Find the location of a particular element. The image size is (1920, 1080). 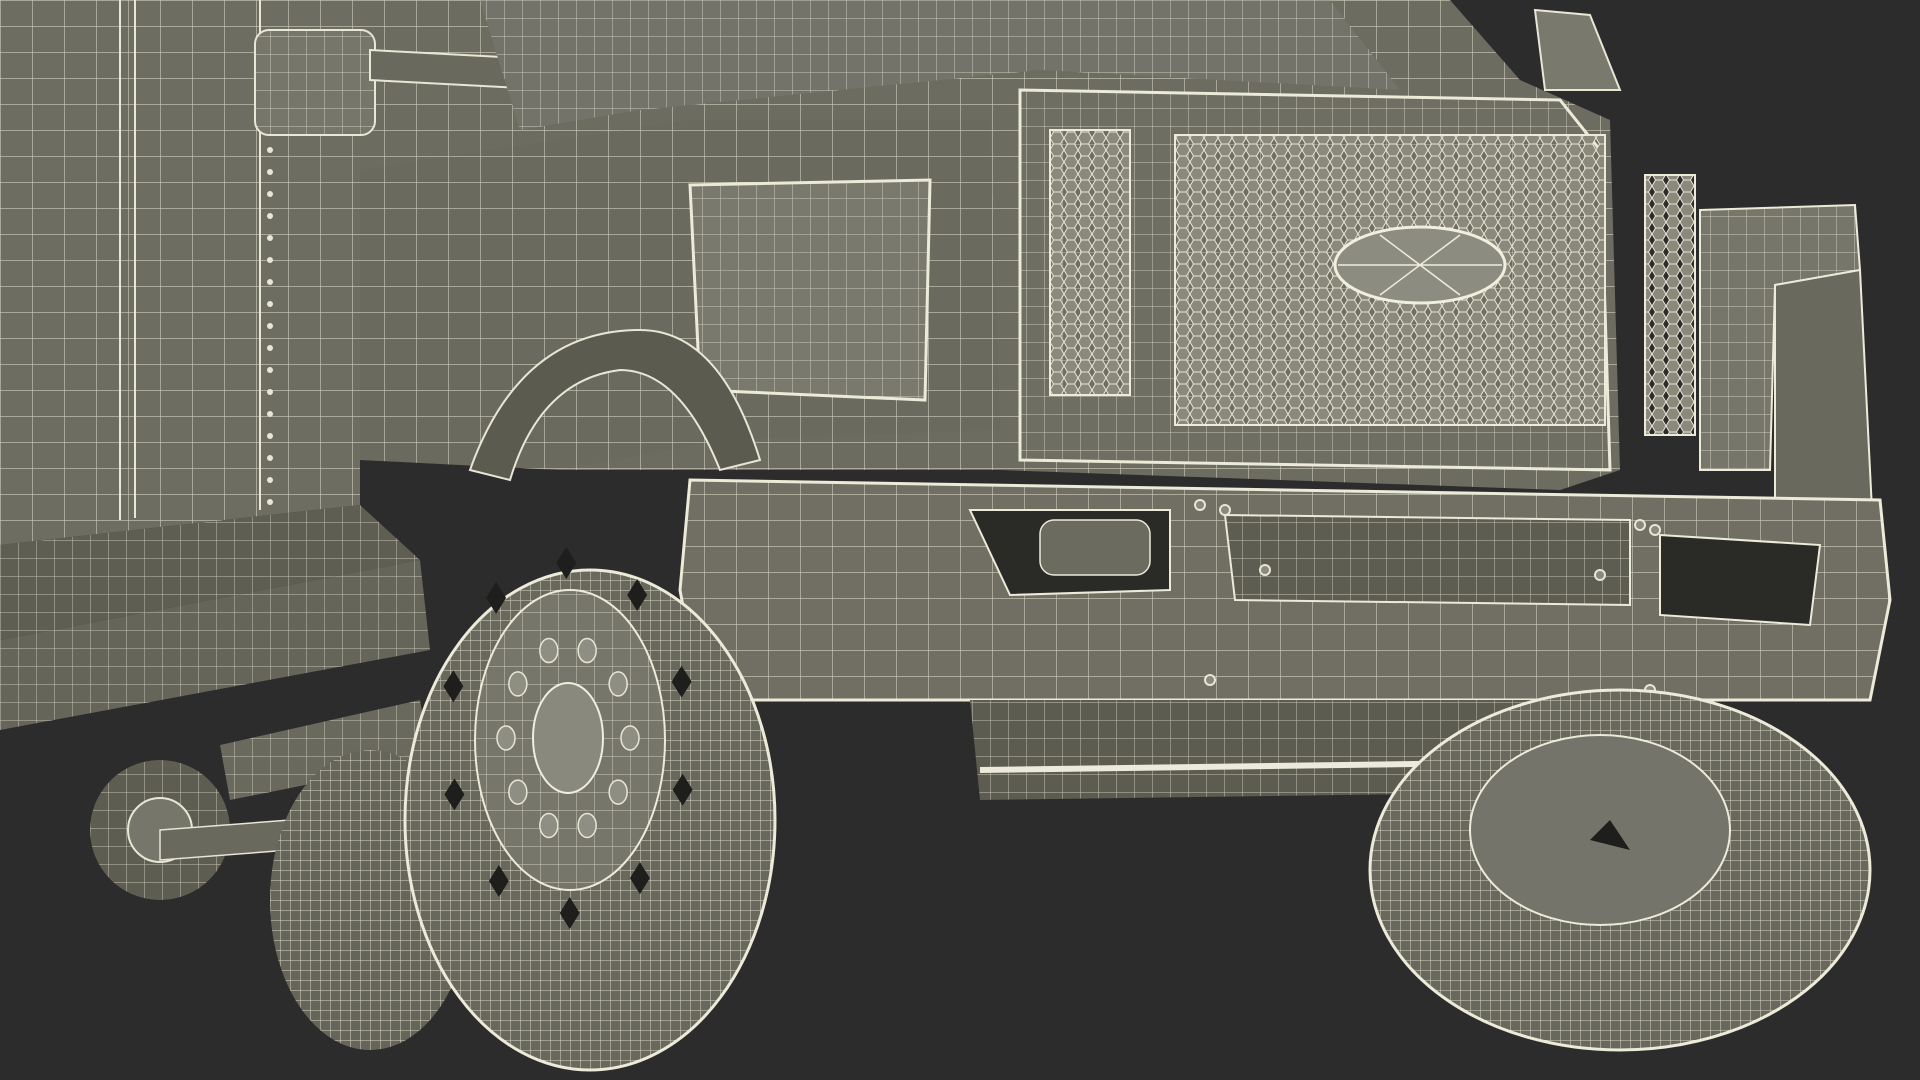

corner-light-right is located at coordinates (1786, 357).